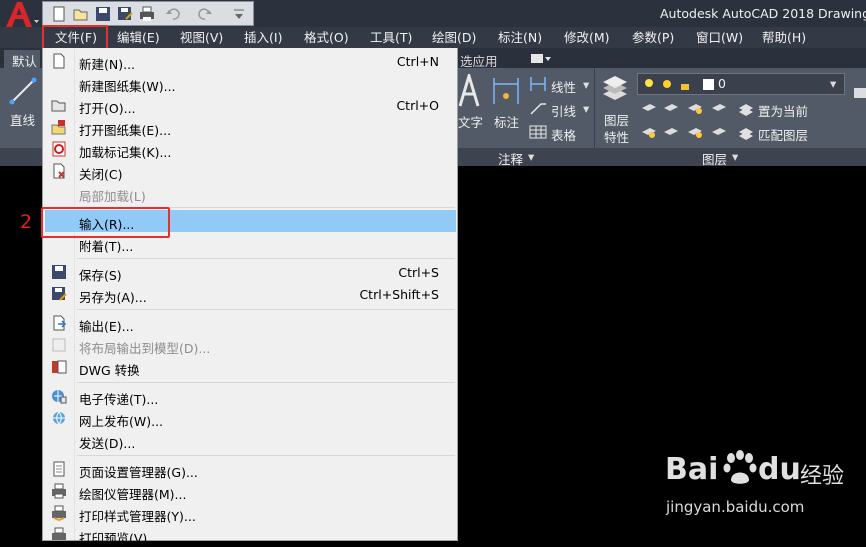 The height and width of the screenshot is (547, 866). I want to click on customize-icon, so click(239, 14).